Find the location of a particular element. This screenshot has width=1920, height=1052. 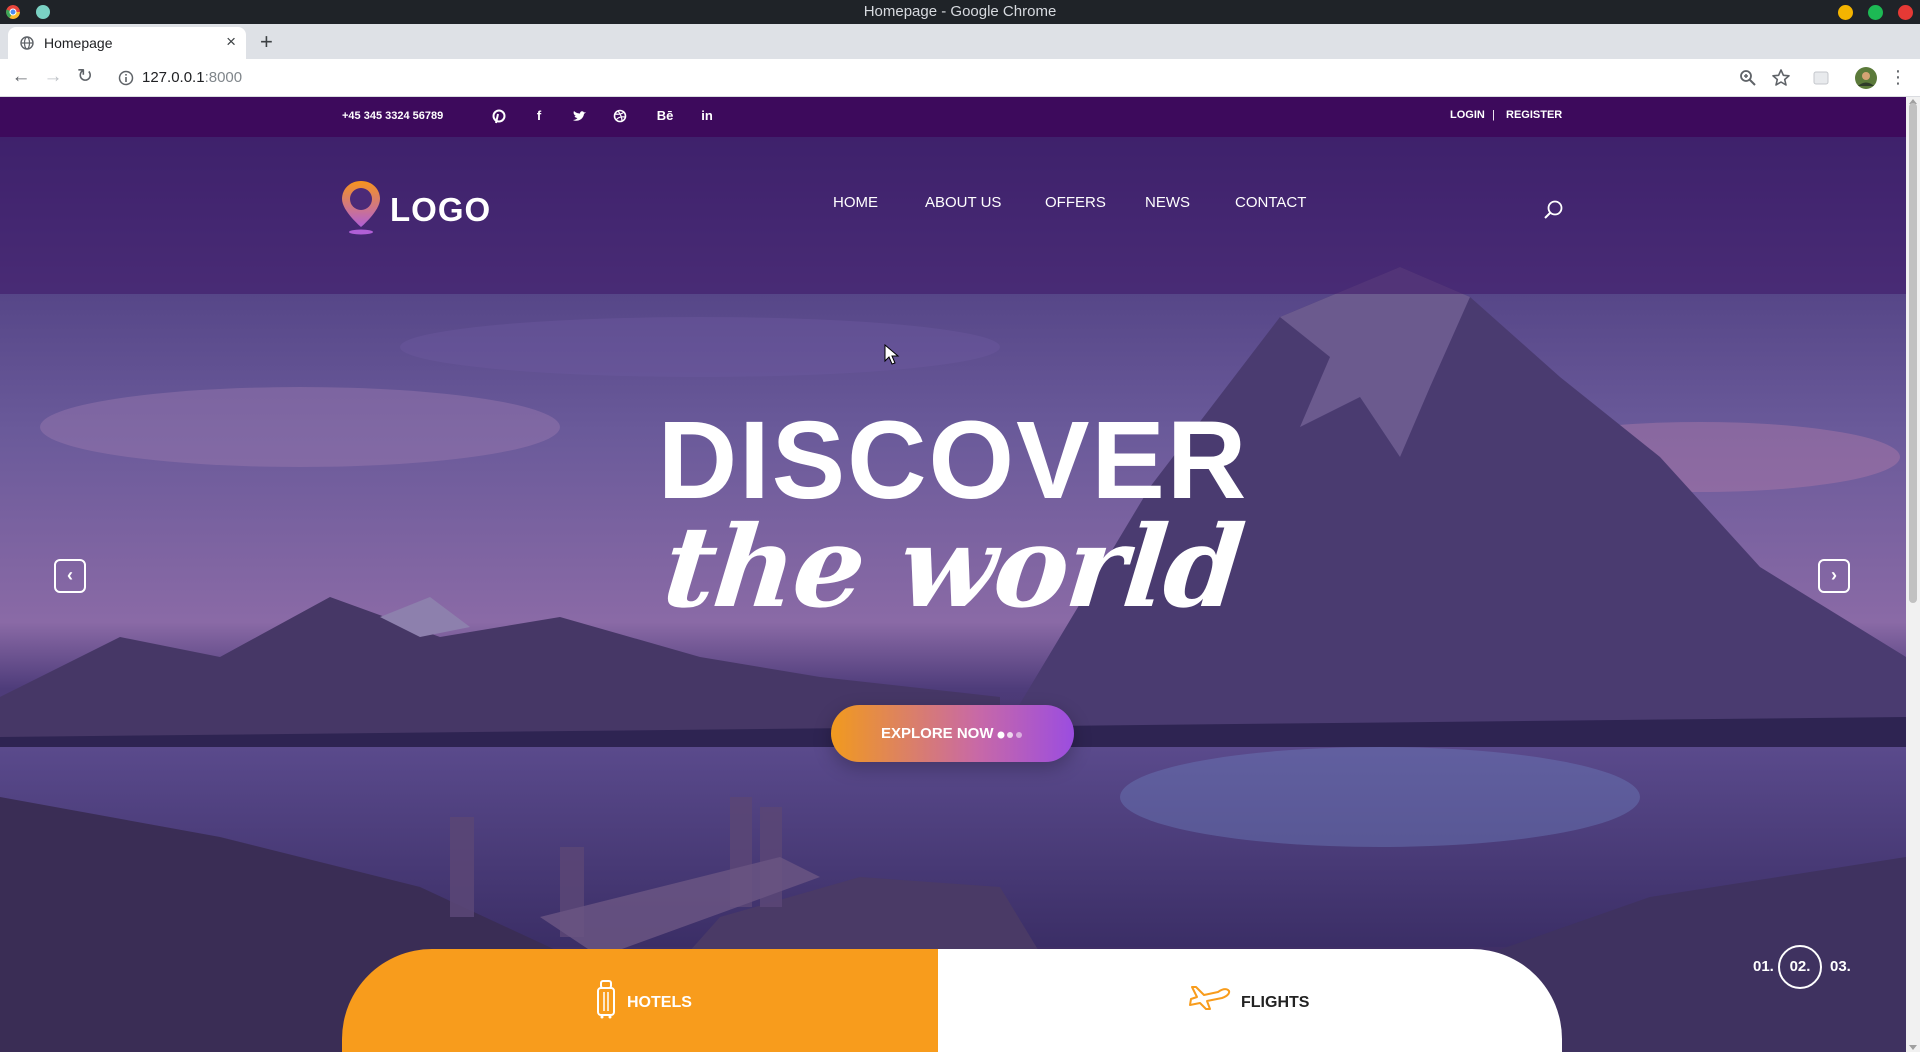

site-header: LOGO HOME ABOUT US OFFERS NEWS CONTACT is located at coordinates (953, 215).